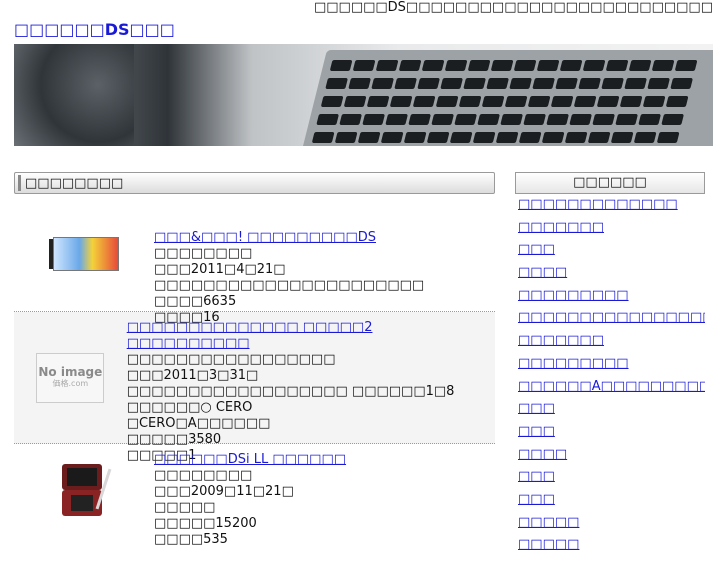 The width and height of the screenshot is (727, 564). I want to click on product-title-link: □□□□□□□□□□□□□□ □□□□□2 □□□□□□□□□□, so click(250, 335).